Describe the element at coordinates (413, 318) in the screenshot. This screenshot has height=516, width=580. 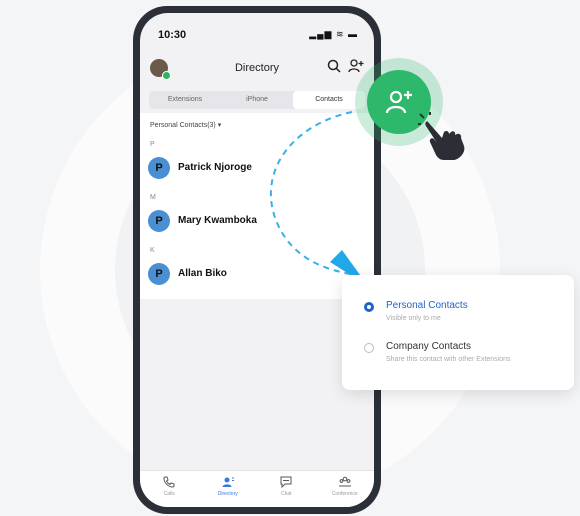
I see `option-subtitle: Visible only to me` at that location.